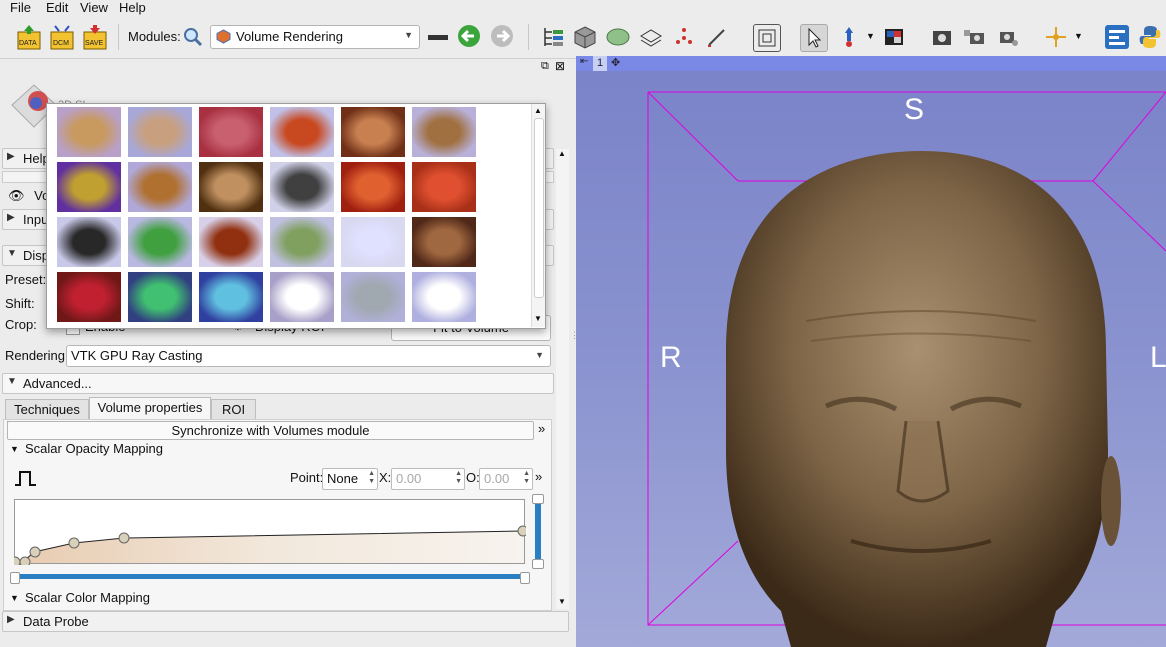 This screenshot has width=1166, height=647. What do you see at coordinates (270, 576) in the screenshot?
I see `scalar-range-slider` at bounding box center [270, 576].